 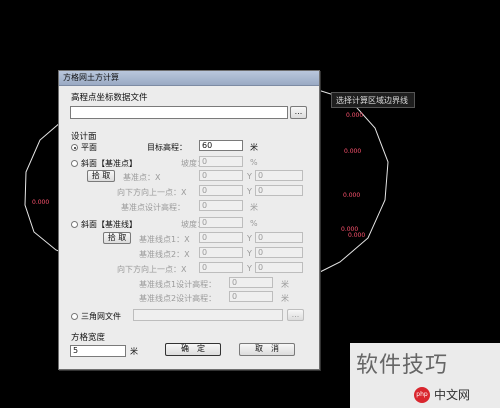 I want to click on target-elevation-input: 60, so click(x=221, y=145).